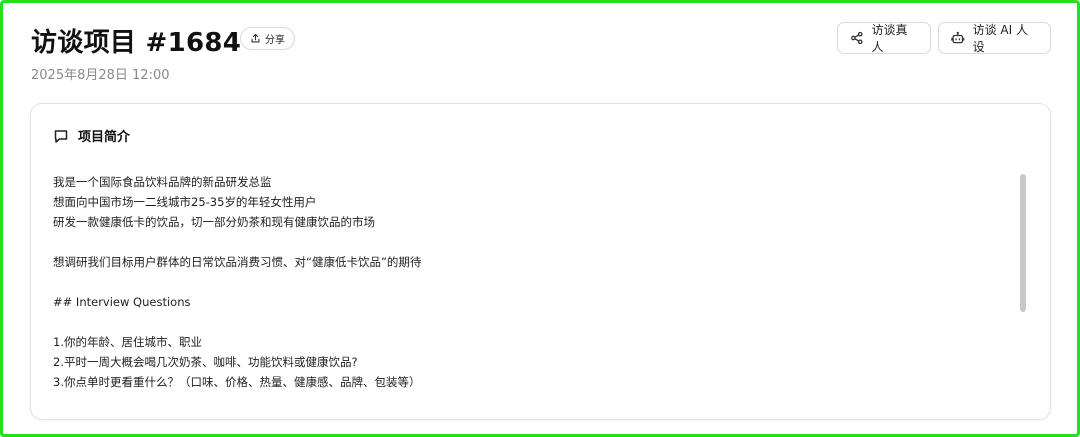 The height and width of the screenshot is (437, 1080). I want to click on intro-line: 想调研我们目标用户群体的日常饮品消费习惯、对“健康低卡饮品”的期待, so click(237, 262).